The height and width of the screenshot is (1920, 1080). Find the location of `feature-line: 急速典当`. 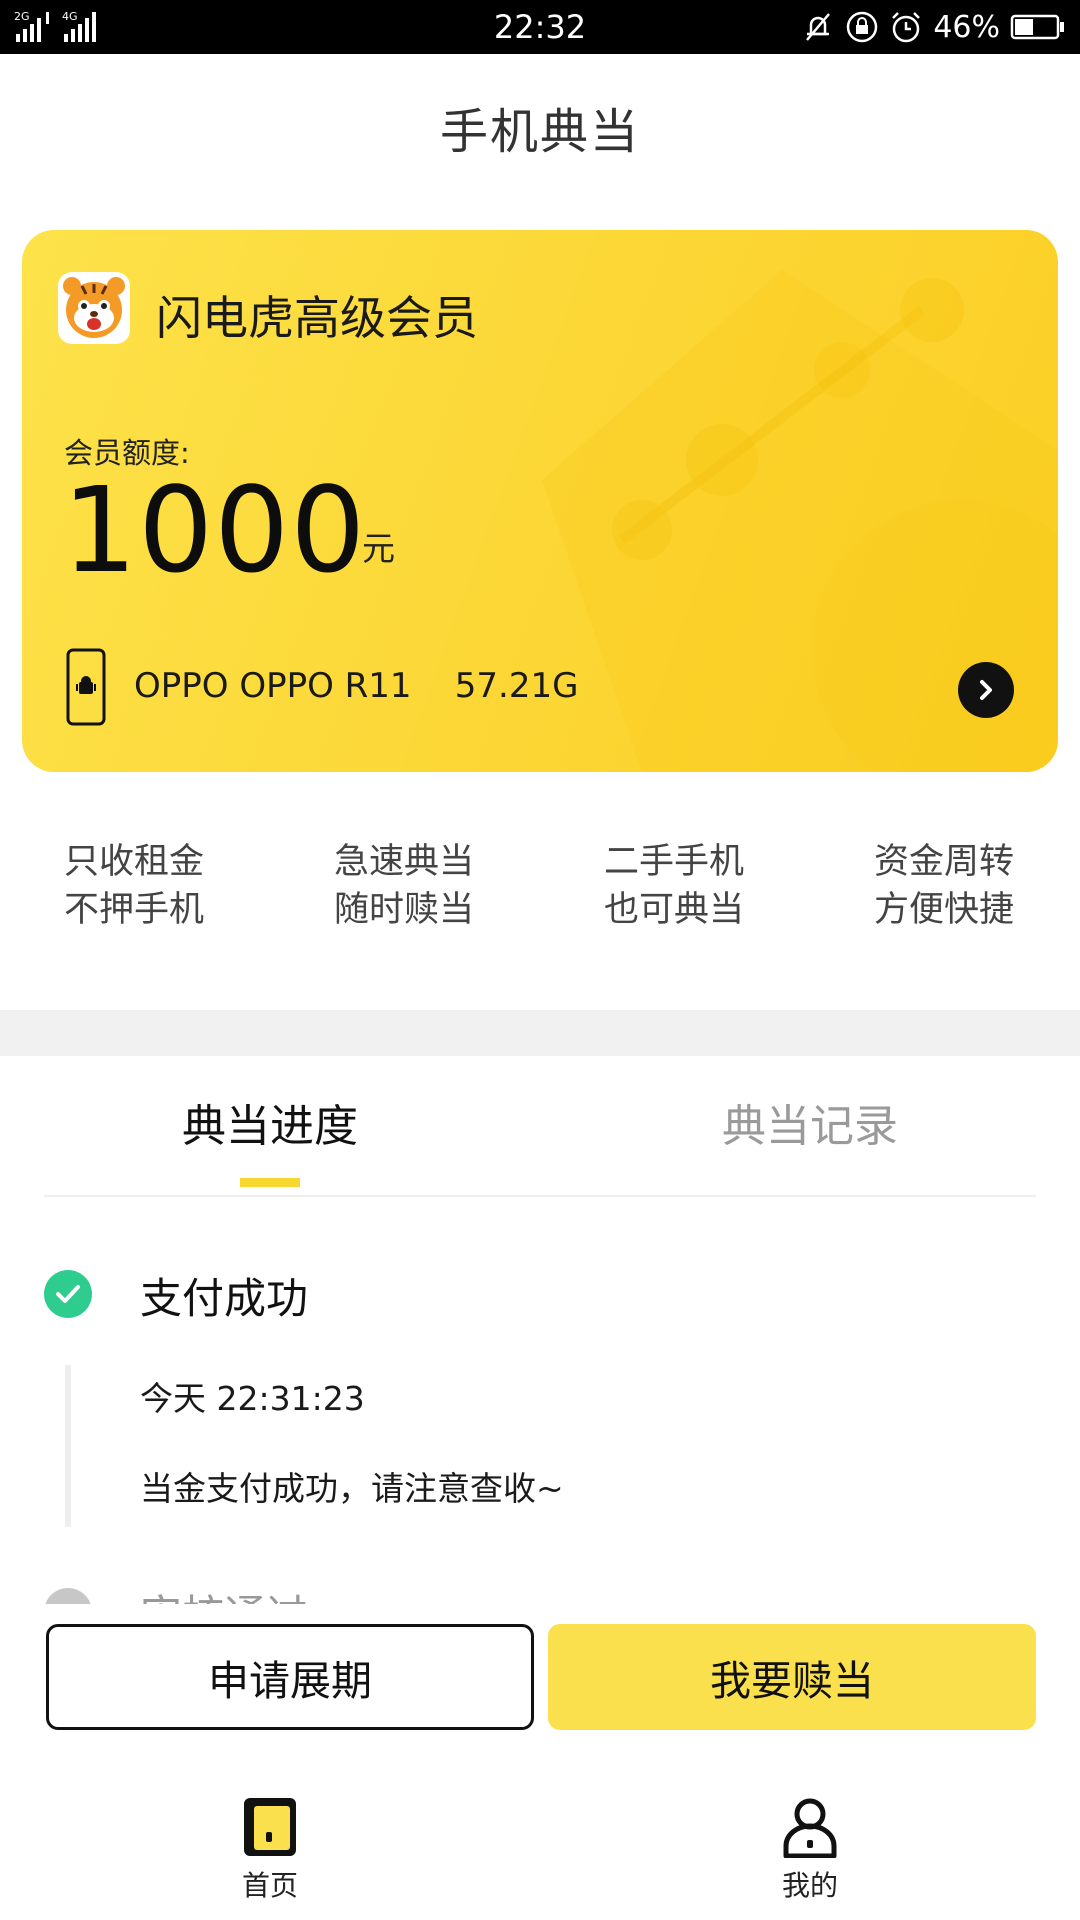

feature-line: 急速典当 is located at coordinates (404, 862).